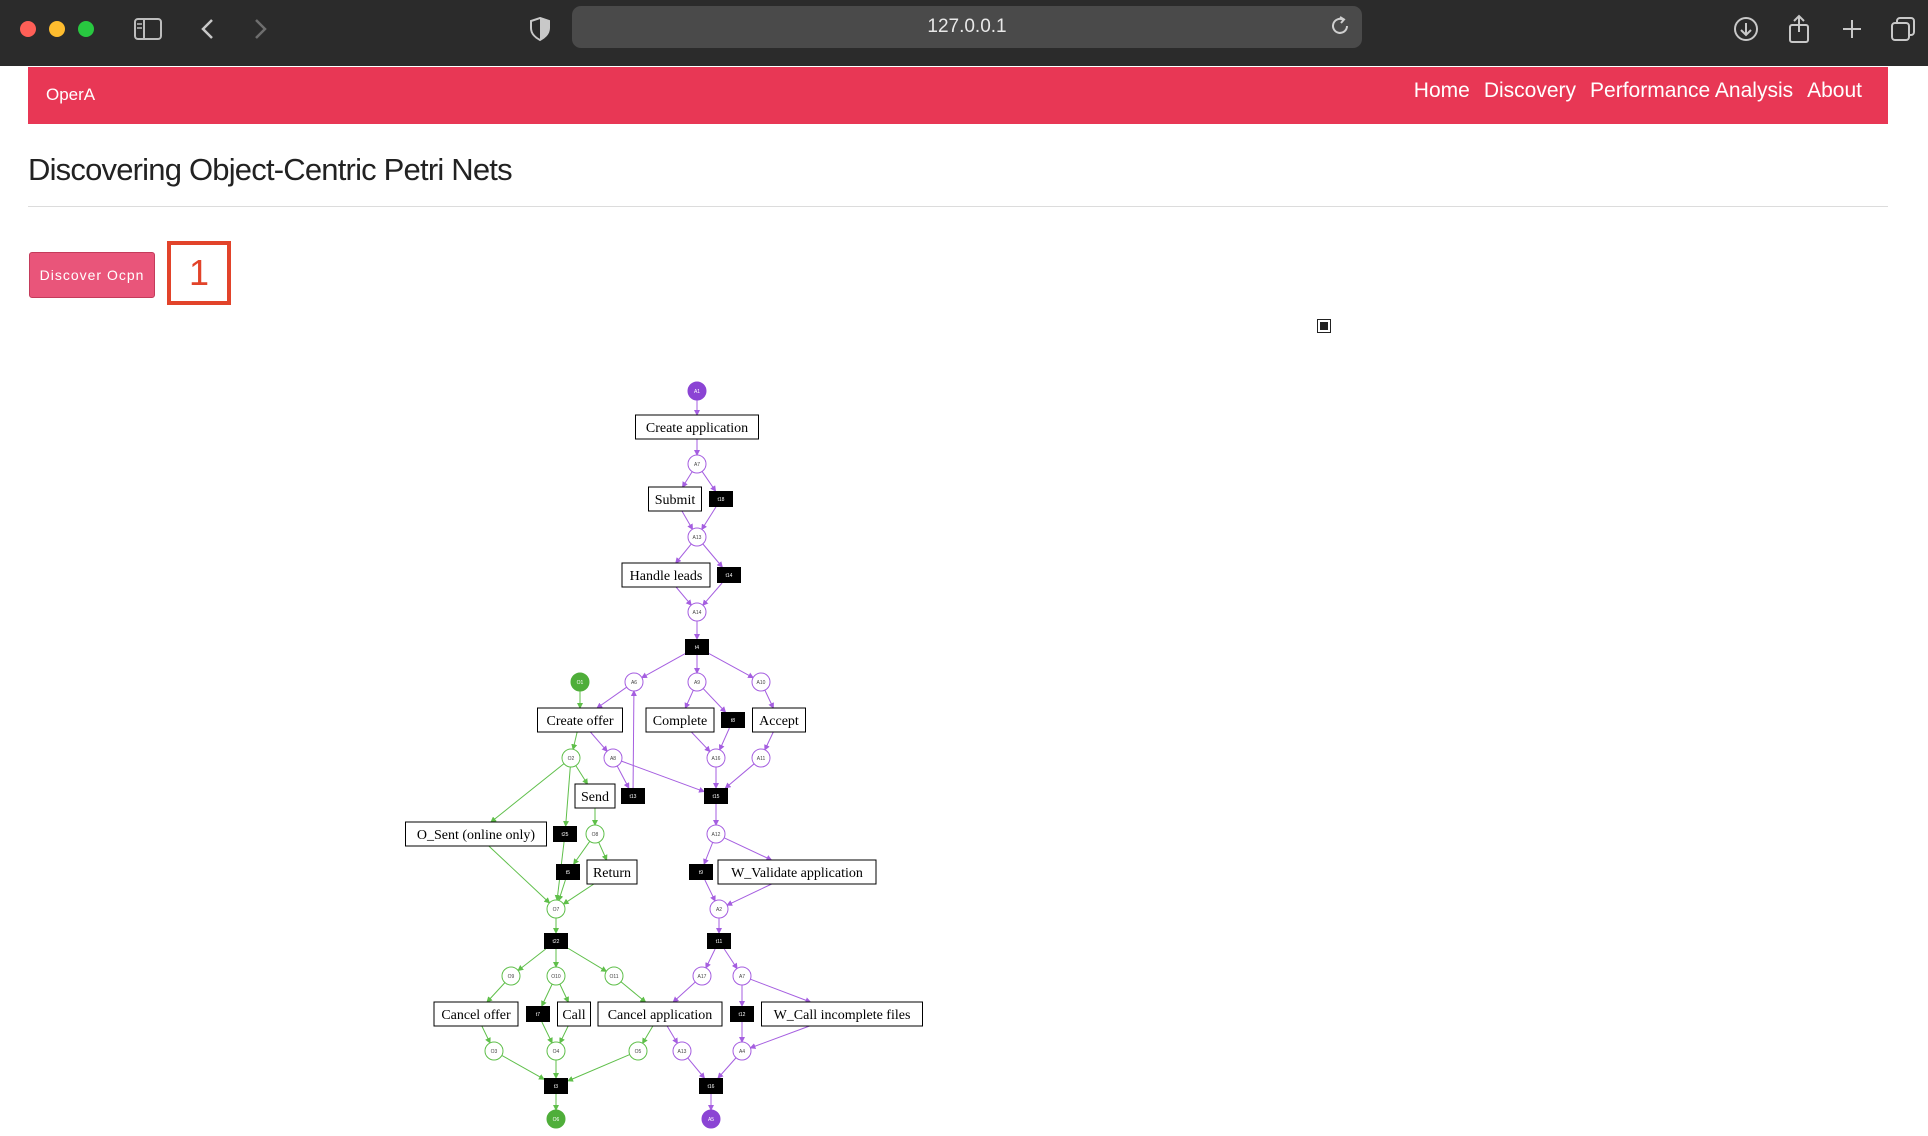 This screenshot has width=1928, height=1136. Describe the element at coordinates (523, 1067) in the screenshot. I see `arc-O3-to-s14` at that location.